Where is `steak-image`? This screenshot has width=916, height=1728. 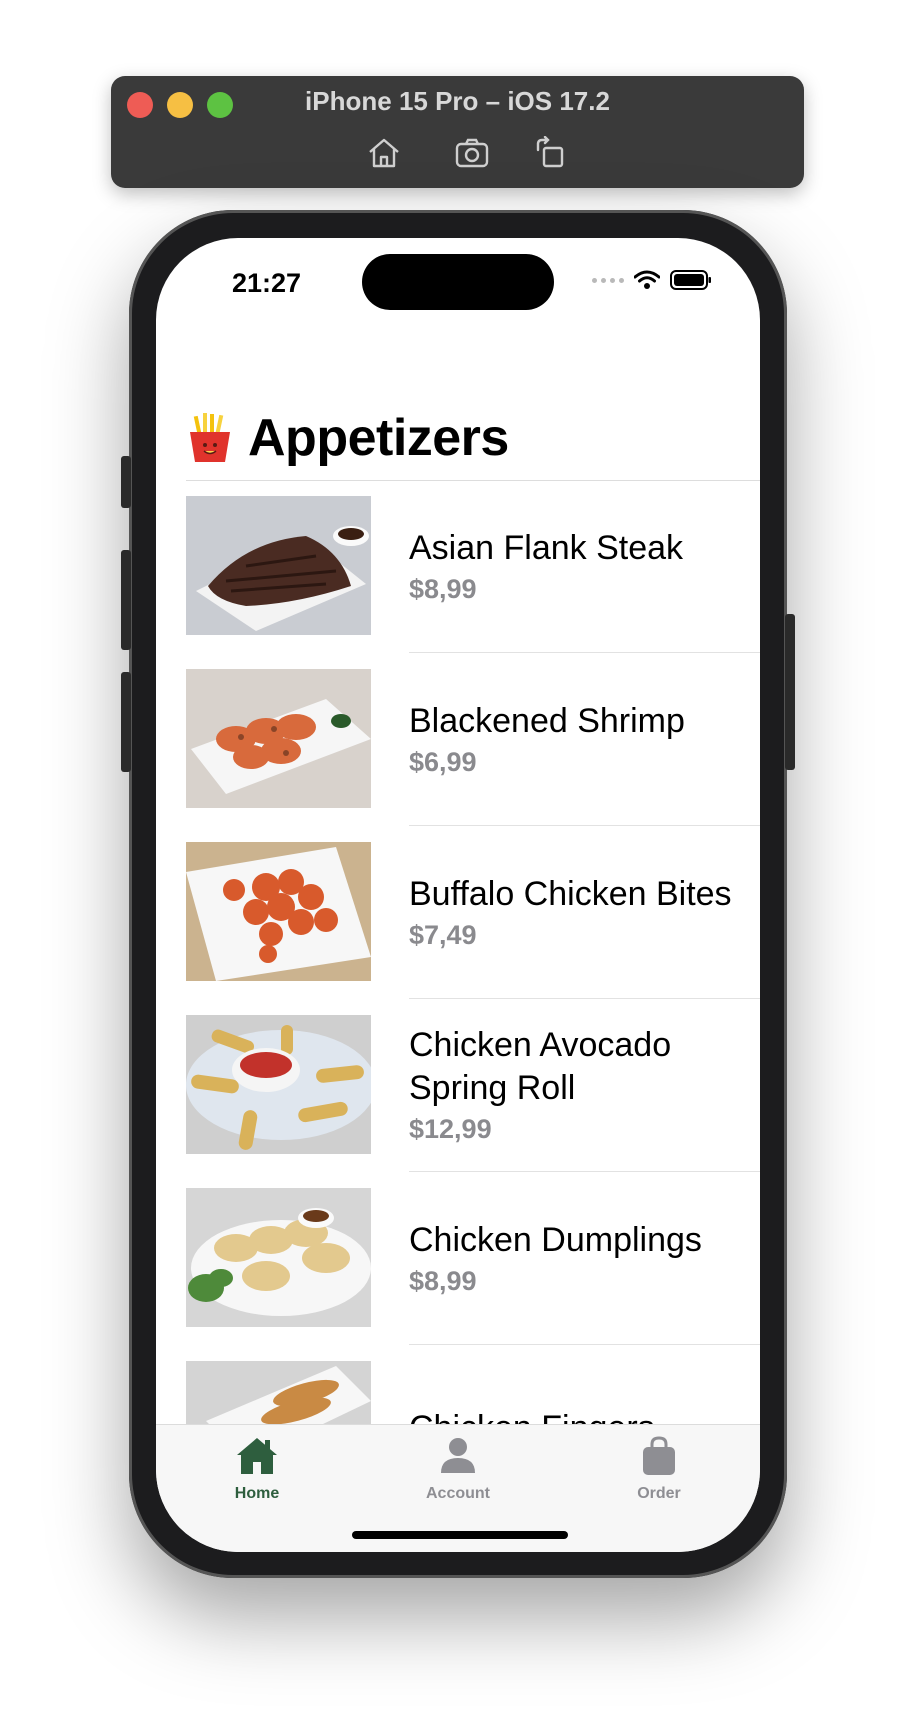
steak-image is located at coordinates (278, 565).